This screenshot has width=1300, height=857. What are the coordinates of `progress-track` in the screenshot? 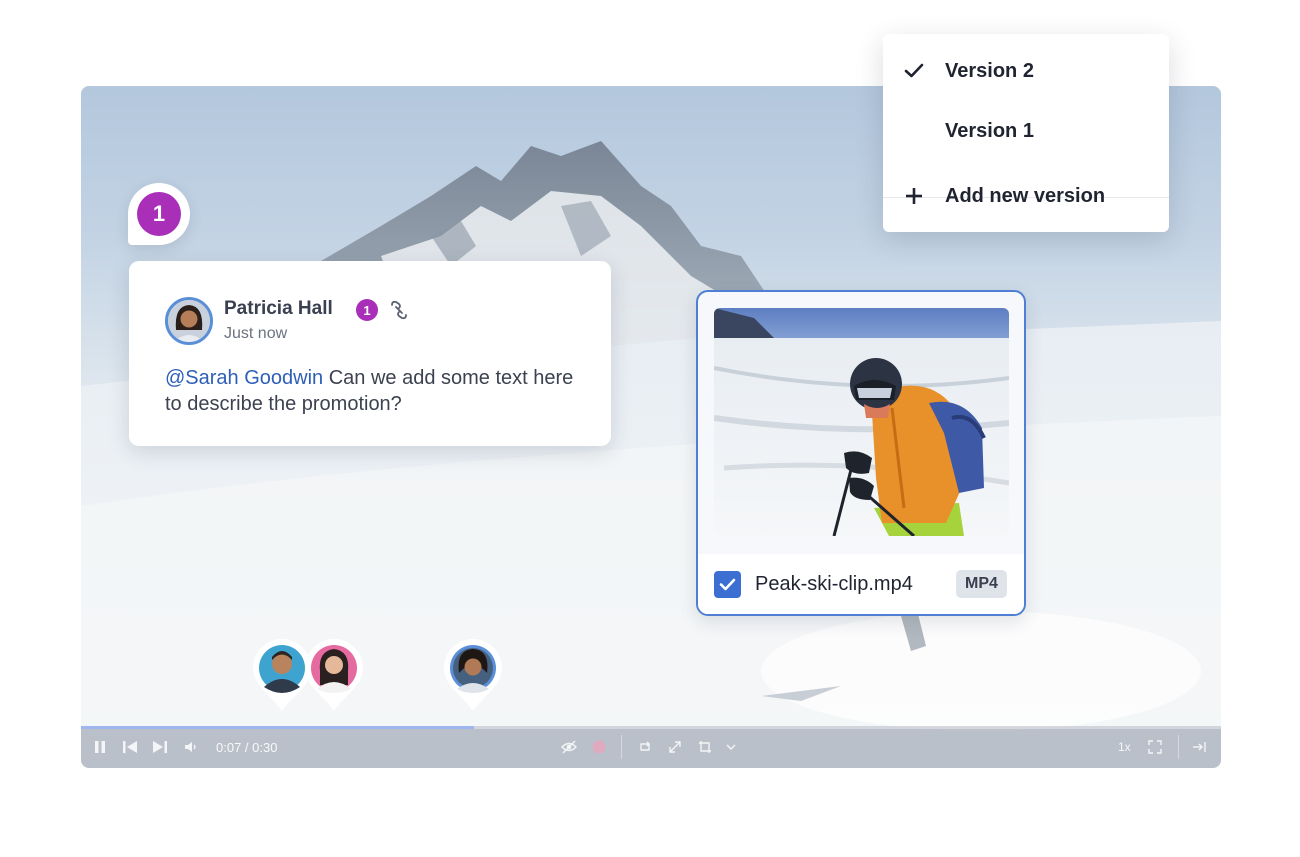 It's located at (651, 727).